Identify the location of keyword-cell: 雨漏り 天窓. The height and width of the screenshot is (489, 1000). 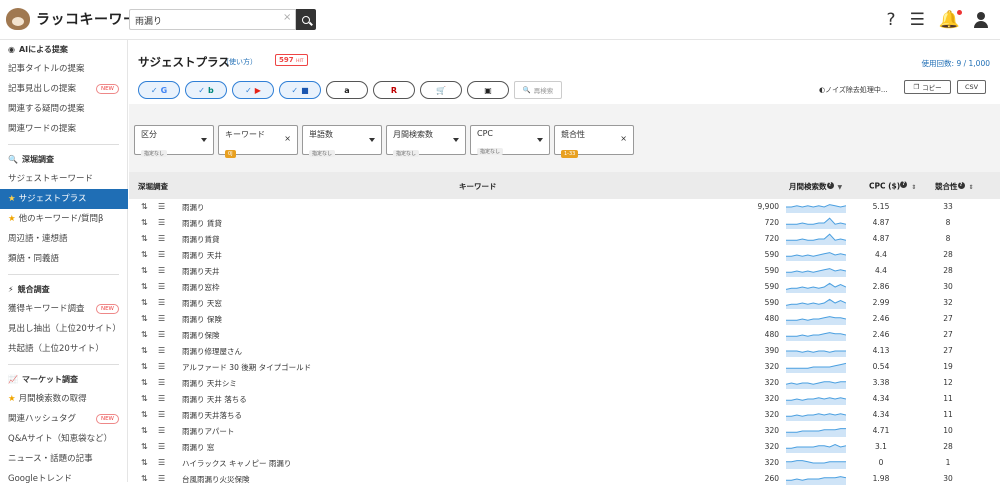
(202, 303).